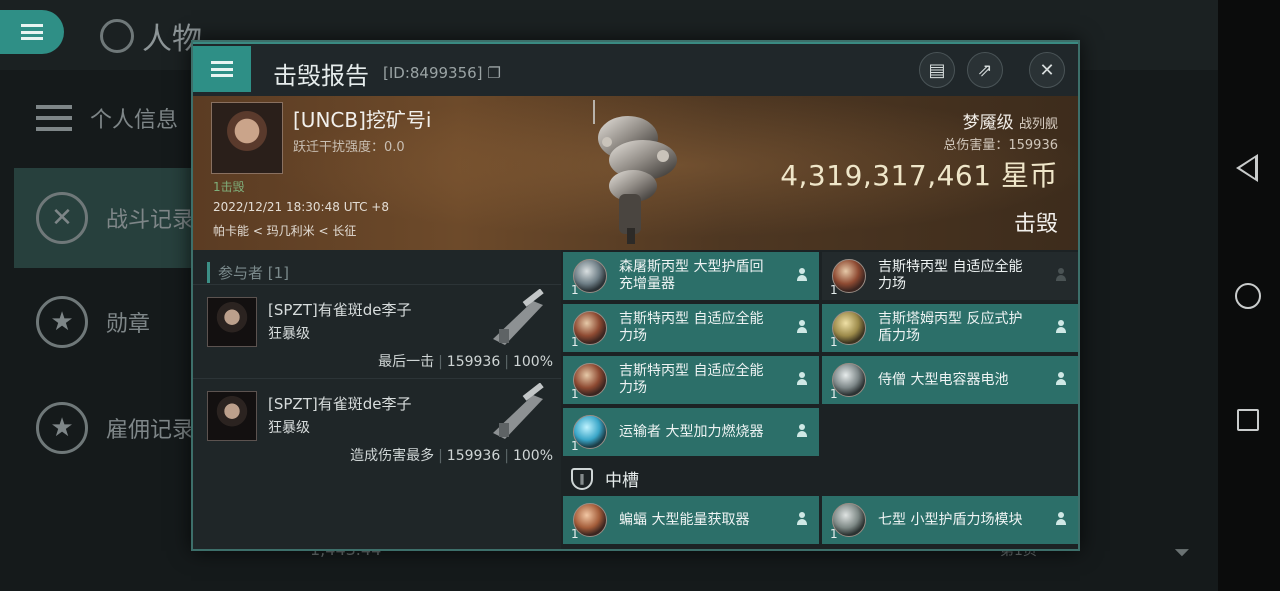 This screenshot has width=1280, height=591. Describe the element at coordinates (1247, 168) in the screenshot. I see `back-icon` at that location.